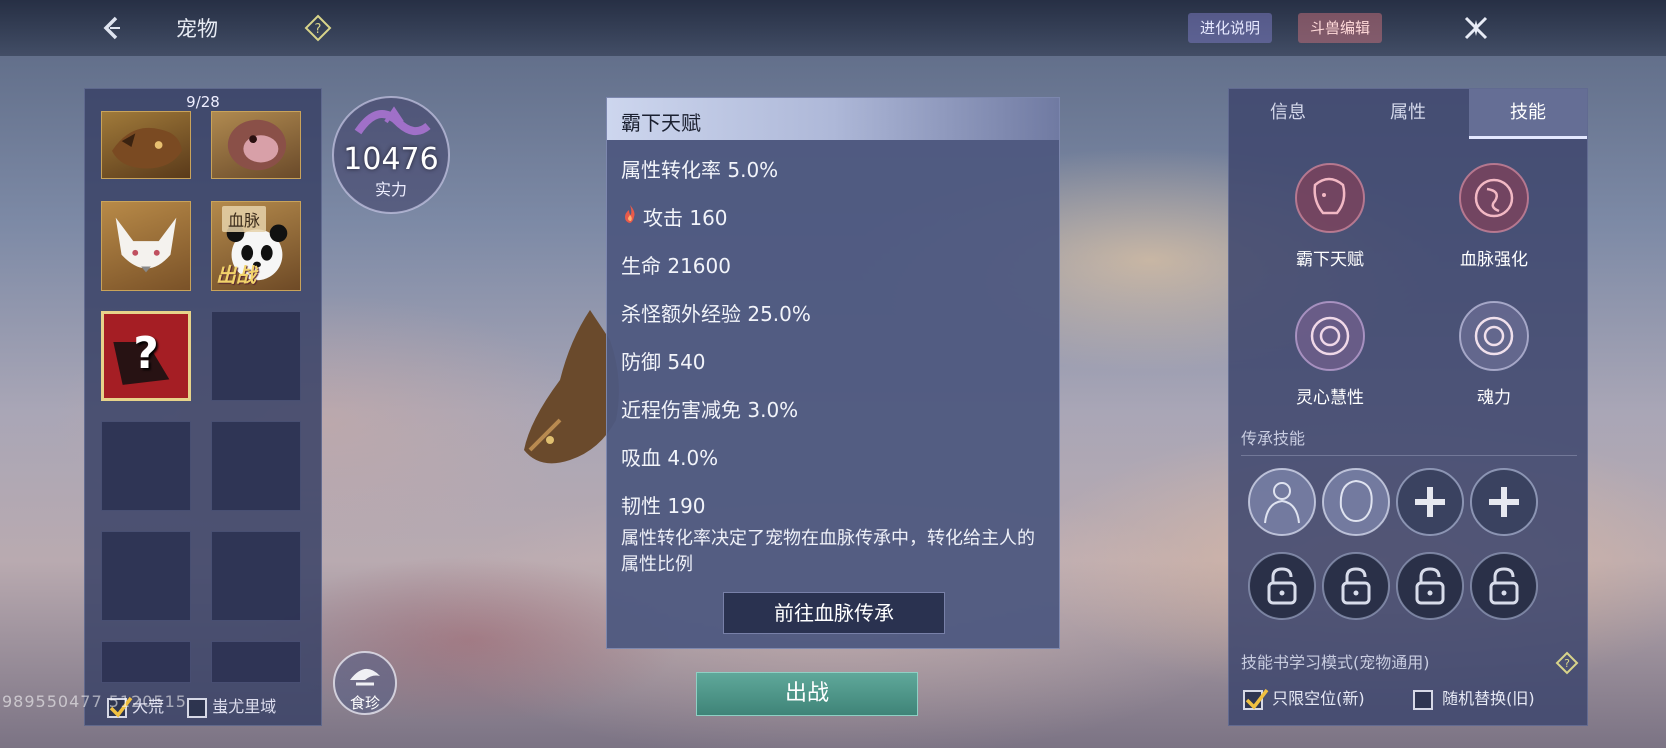 This screenshot has height=748, width=1666. Describe the element at coordinates (670, 458) in the screenshot. I see `stat-text: 吸血 4.0%` at that location.